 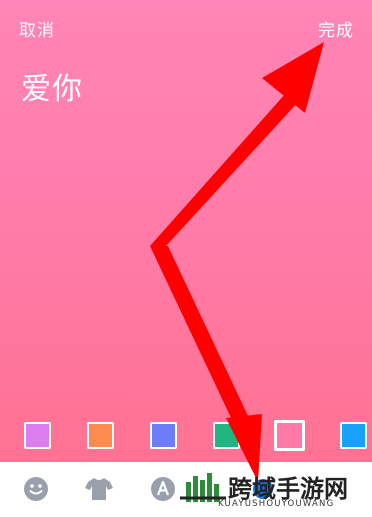 I want to click on emoji-icon, so click(x=36, y=489).